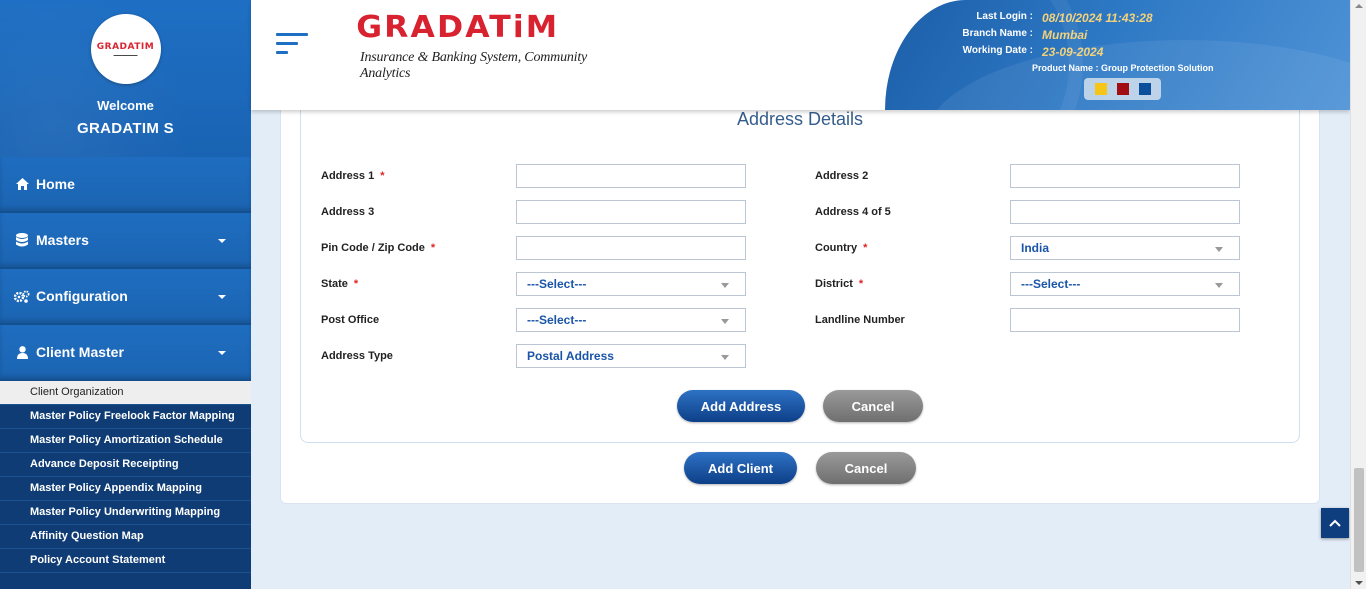 The image size is (1366, 589). I want to click on state-select: ---Select---, so click(631, 284).